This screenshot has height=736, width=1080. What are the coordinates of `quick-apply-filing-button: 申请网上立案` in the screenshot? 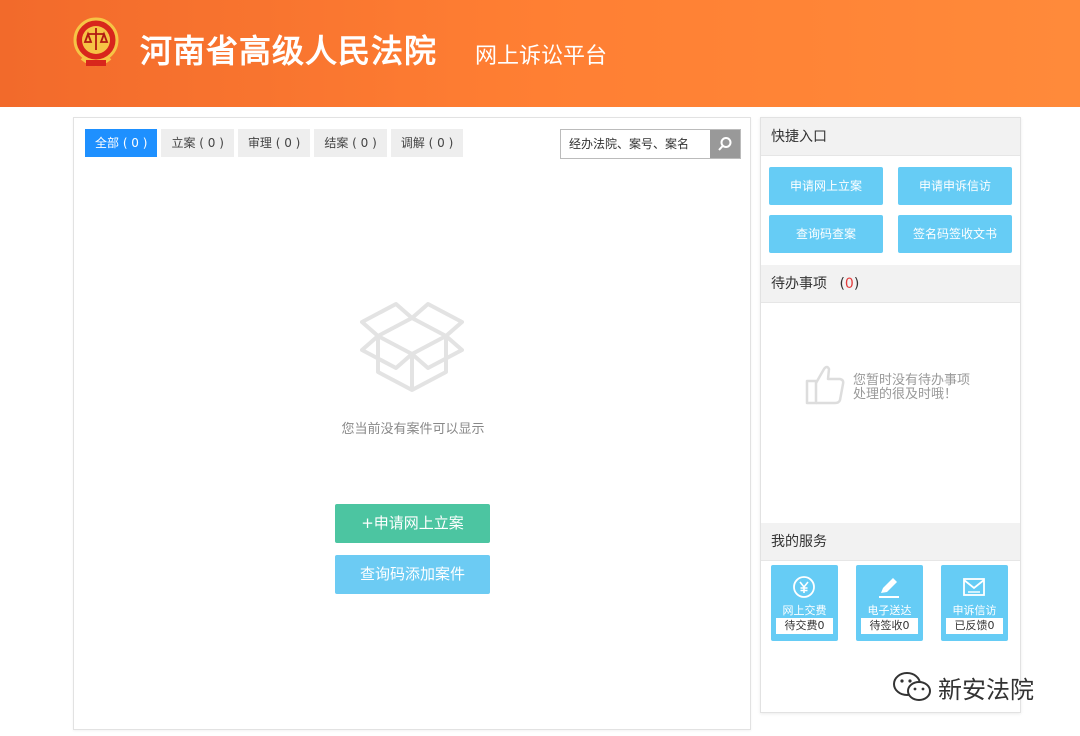 It's located at (826, 186).